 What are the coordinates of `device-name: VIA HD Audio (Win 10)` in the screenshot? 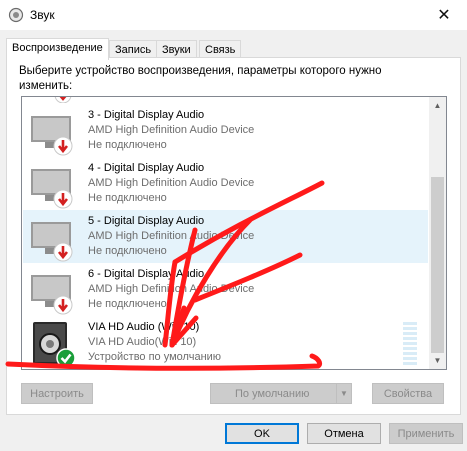 It's located at (144, 327).